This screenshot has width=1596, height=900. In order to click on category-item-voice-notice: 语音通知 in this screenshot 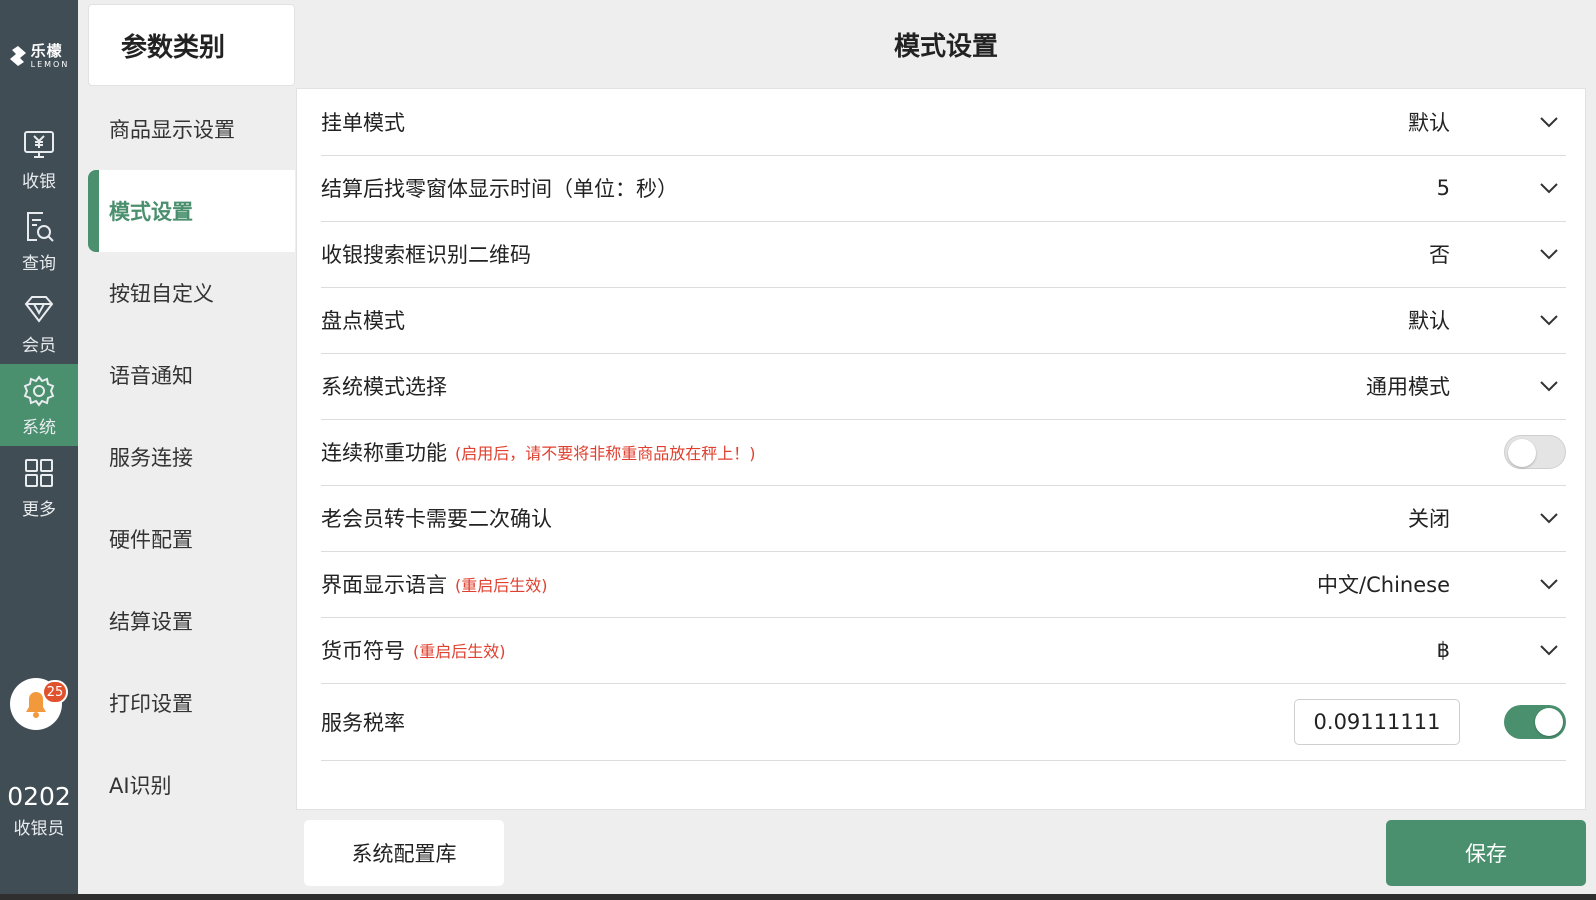, I will do `click(191, 375)`.